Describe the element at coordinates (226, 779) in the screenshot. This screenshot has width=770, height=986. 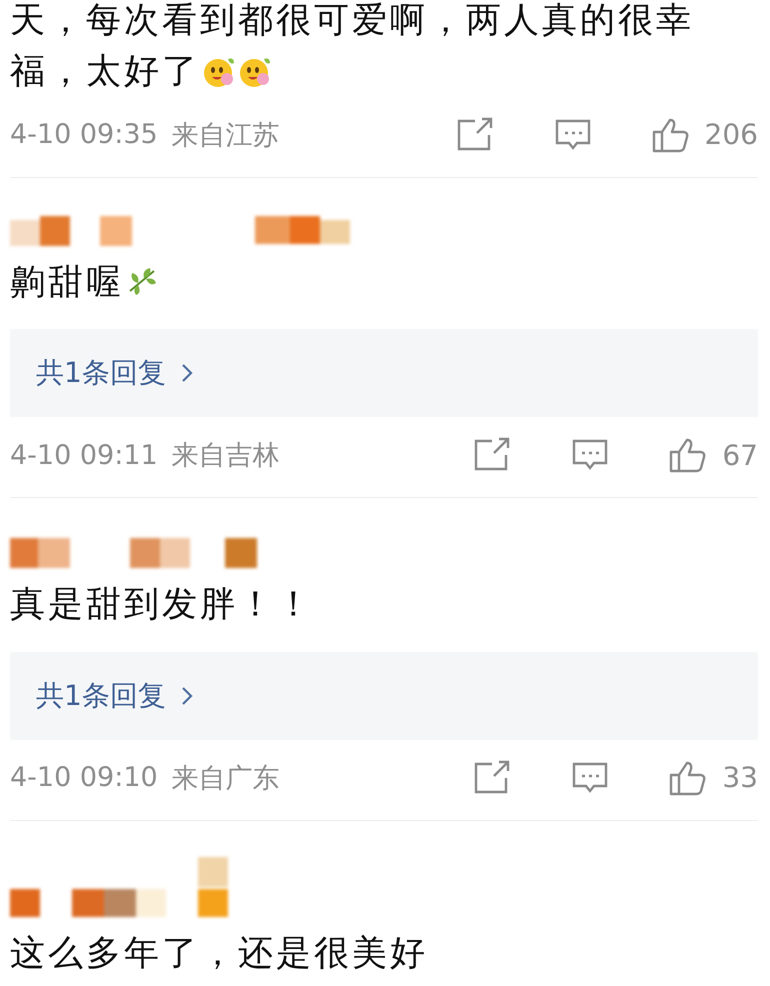
I see `comment-location: 来自广东` at that location.